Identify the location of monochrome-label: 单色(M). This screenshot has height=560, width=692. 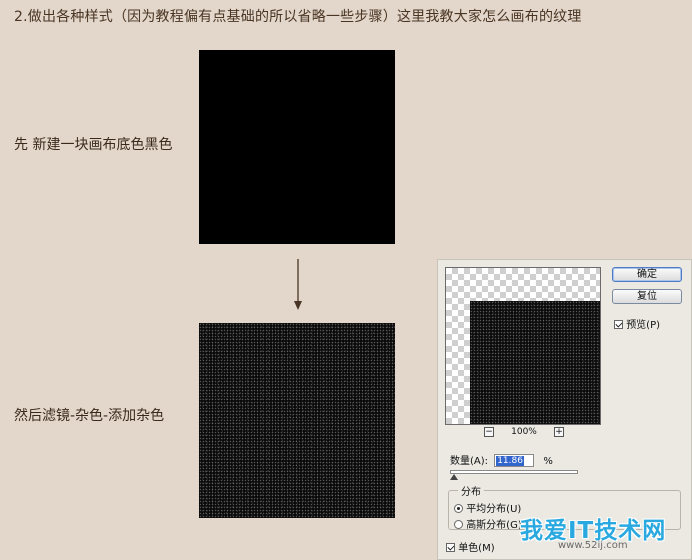
(476, 548).